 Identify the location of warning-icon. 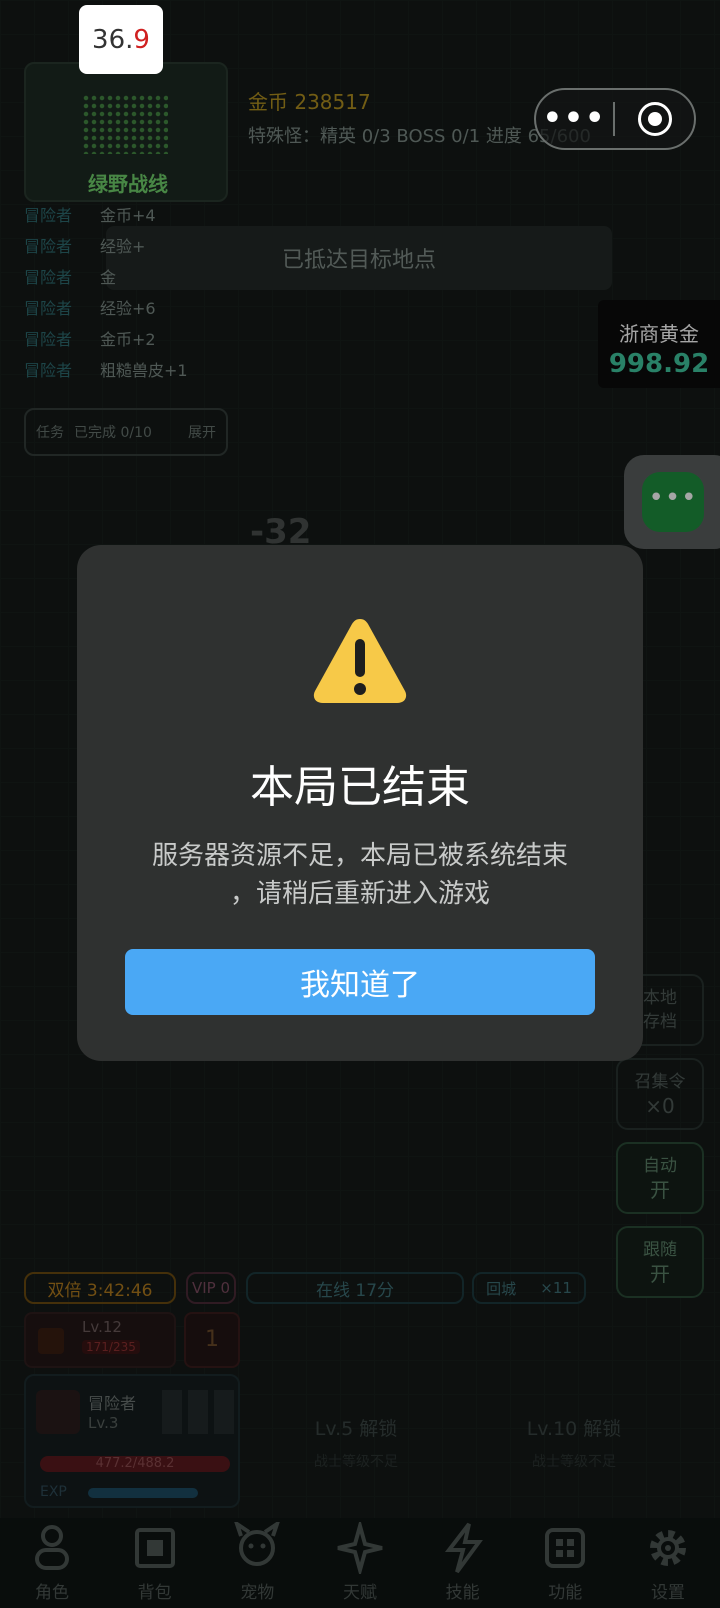
(360, 662).